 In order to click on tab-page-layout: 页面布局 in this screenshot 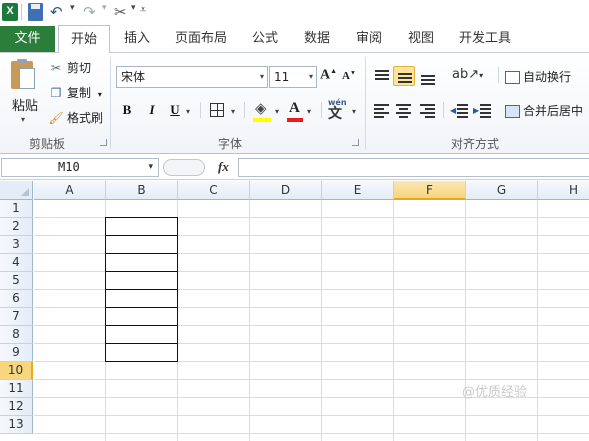, I will do `click(201, 39)`.